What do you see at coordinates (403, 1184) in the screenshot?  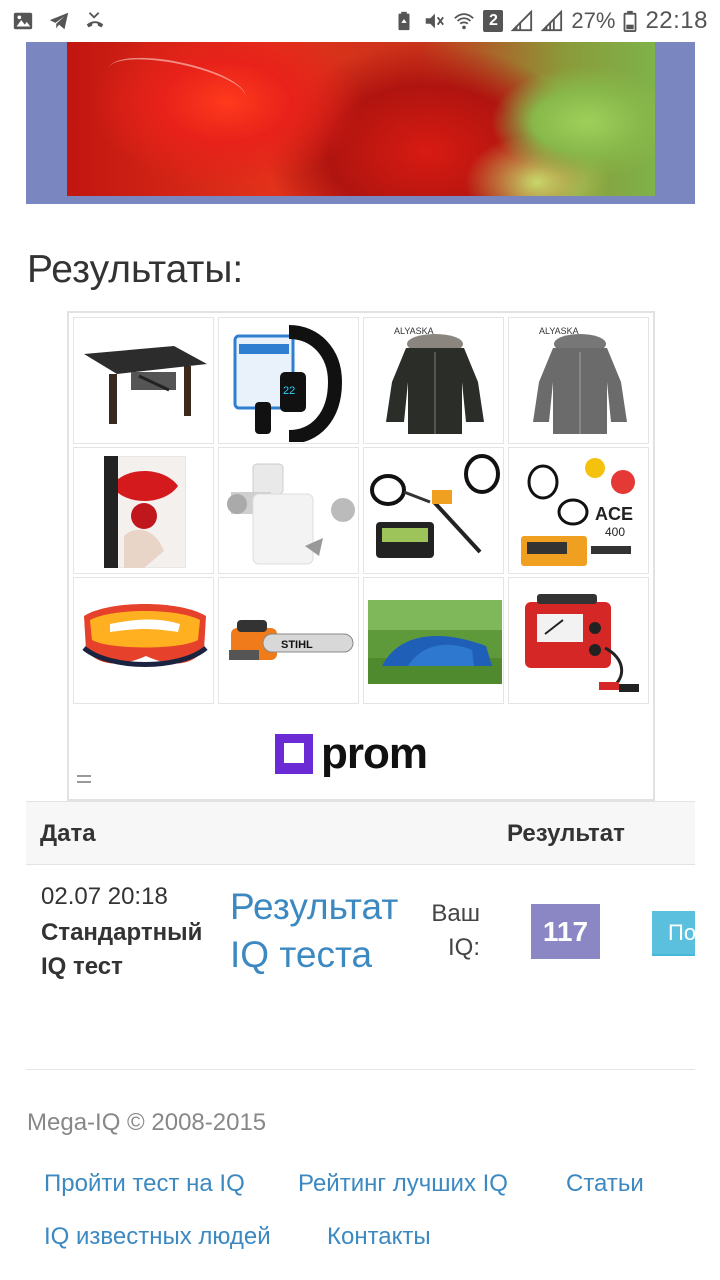 I see `footer-link-rating: Рейтинг лучших IQ` at bounding box center [403, 1184].